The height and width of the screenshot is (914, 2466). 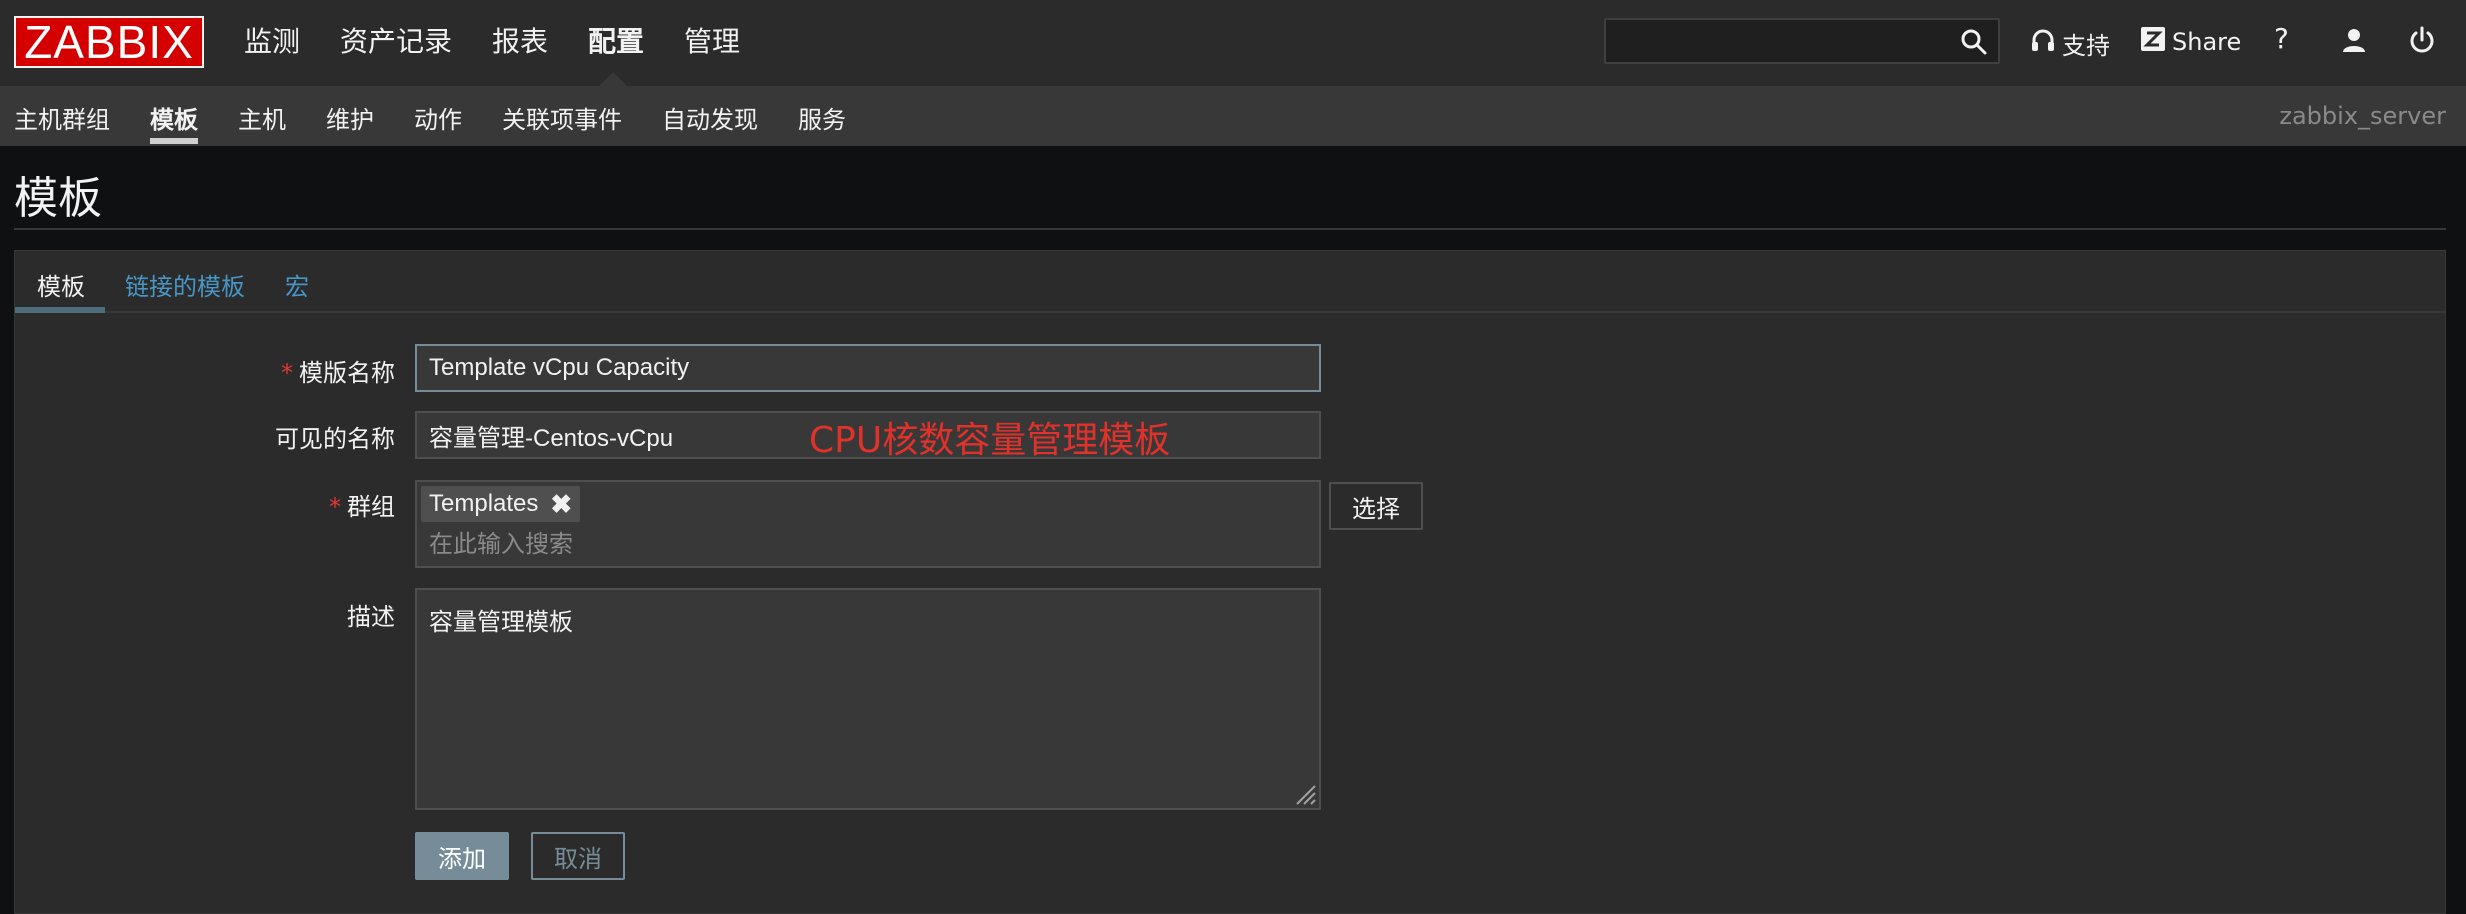 I want to click on group-chip-label: Templates, so click(x=484, y=503).